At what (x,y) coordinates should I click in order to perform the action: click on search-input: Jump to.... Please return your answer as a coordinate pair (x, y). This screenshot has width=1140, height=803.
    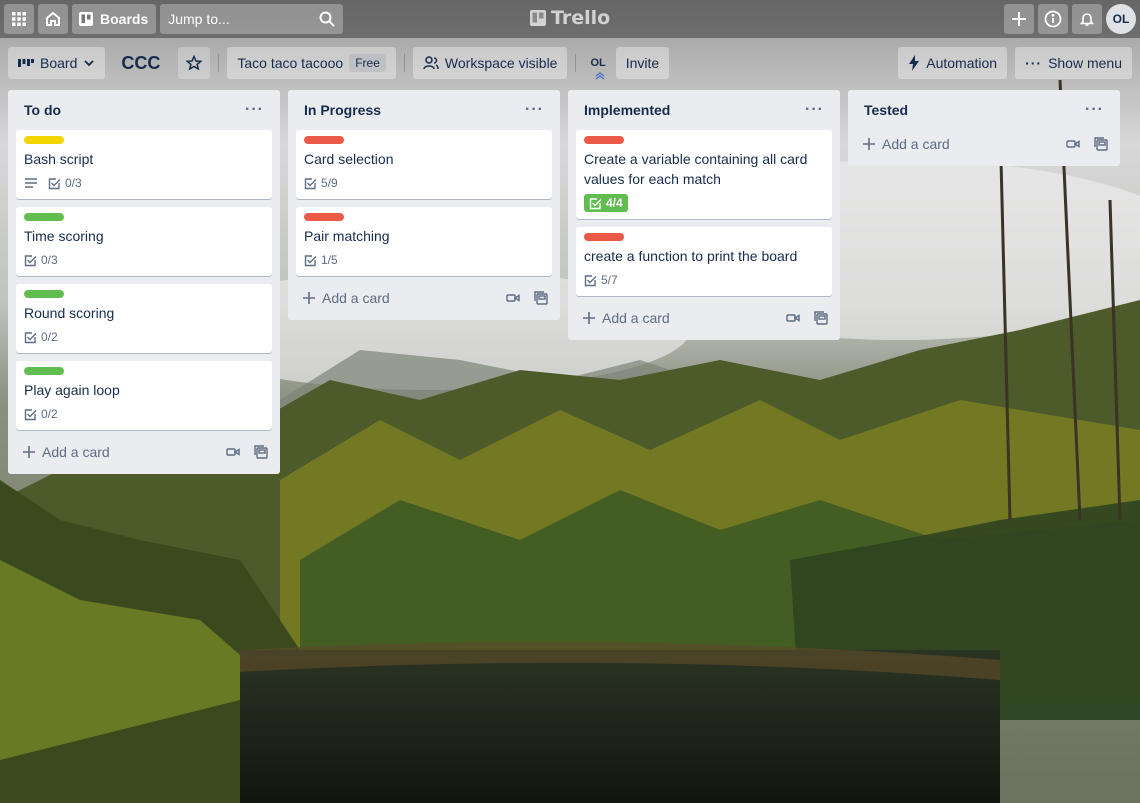
    Looking at the image, I should click on (252, 19).